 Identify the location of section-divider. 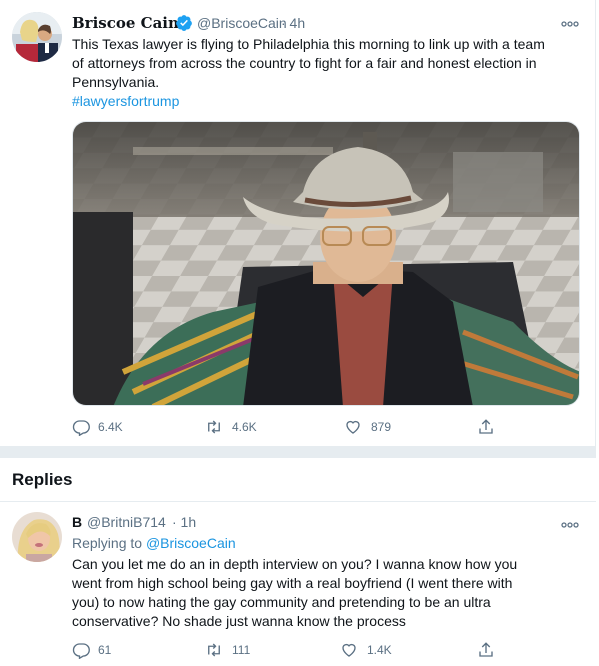
(298, 452).